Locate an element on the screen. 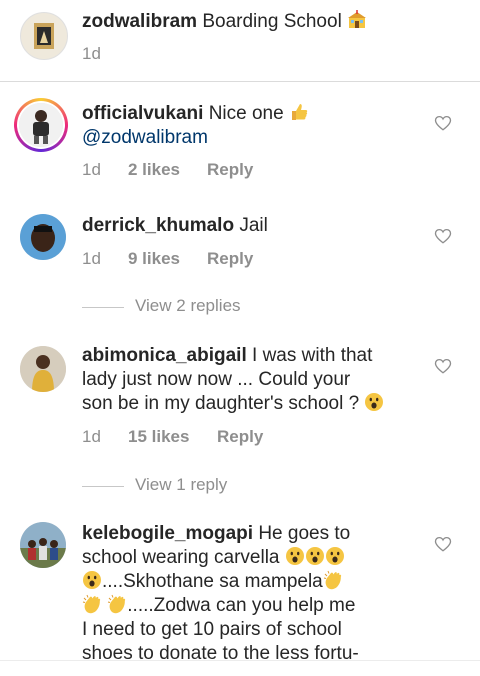 Image resolution: width=480 pixels, height=676 pixels. comment-2-text: derrick_khumalo Jail is located at coordinates (175, 226).